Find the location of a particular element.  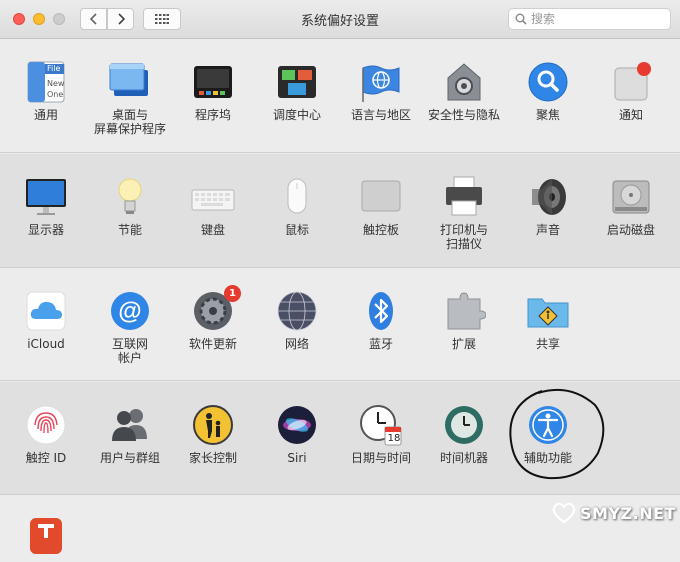

watermark-logo is located at coordinates (564, 515).